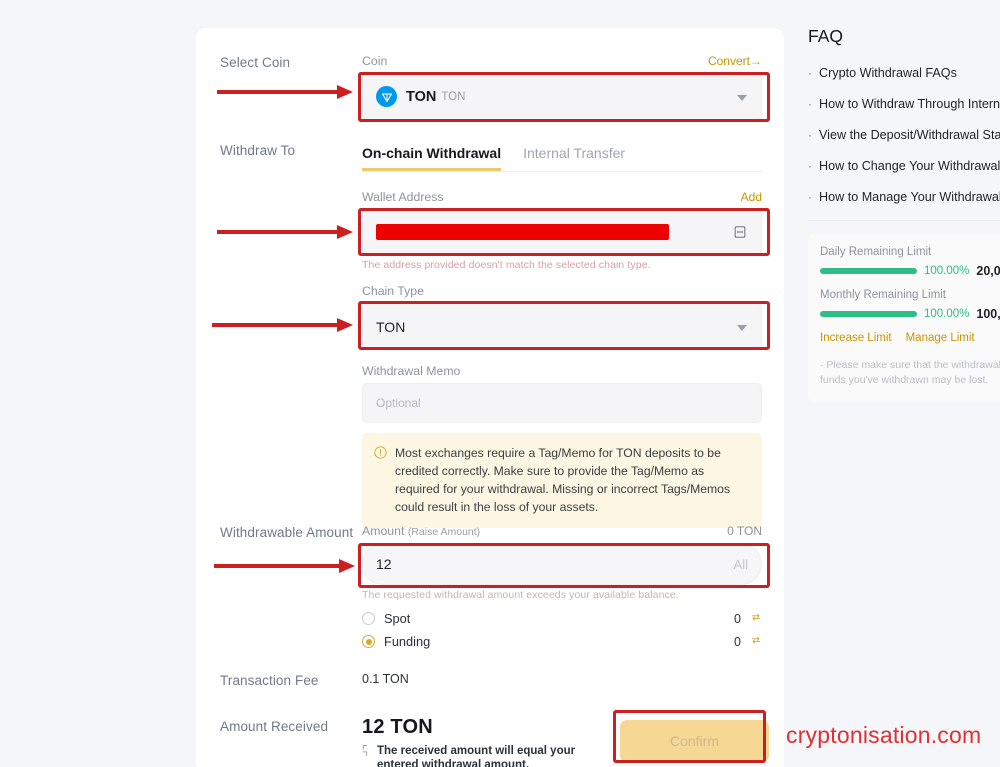 The width and height of the screenshot is (1000, 767). Describe the element at coordinates (562, 326) in the screenshot. I see `chain-type-select: TON` at that location.